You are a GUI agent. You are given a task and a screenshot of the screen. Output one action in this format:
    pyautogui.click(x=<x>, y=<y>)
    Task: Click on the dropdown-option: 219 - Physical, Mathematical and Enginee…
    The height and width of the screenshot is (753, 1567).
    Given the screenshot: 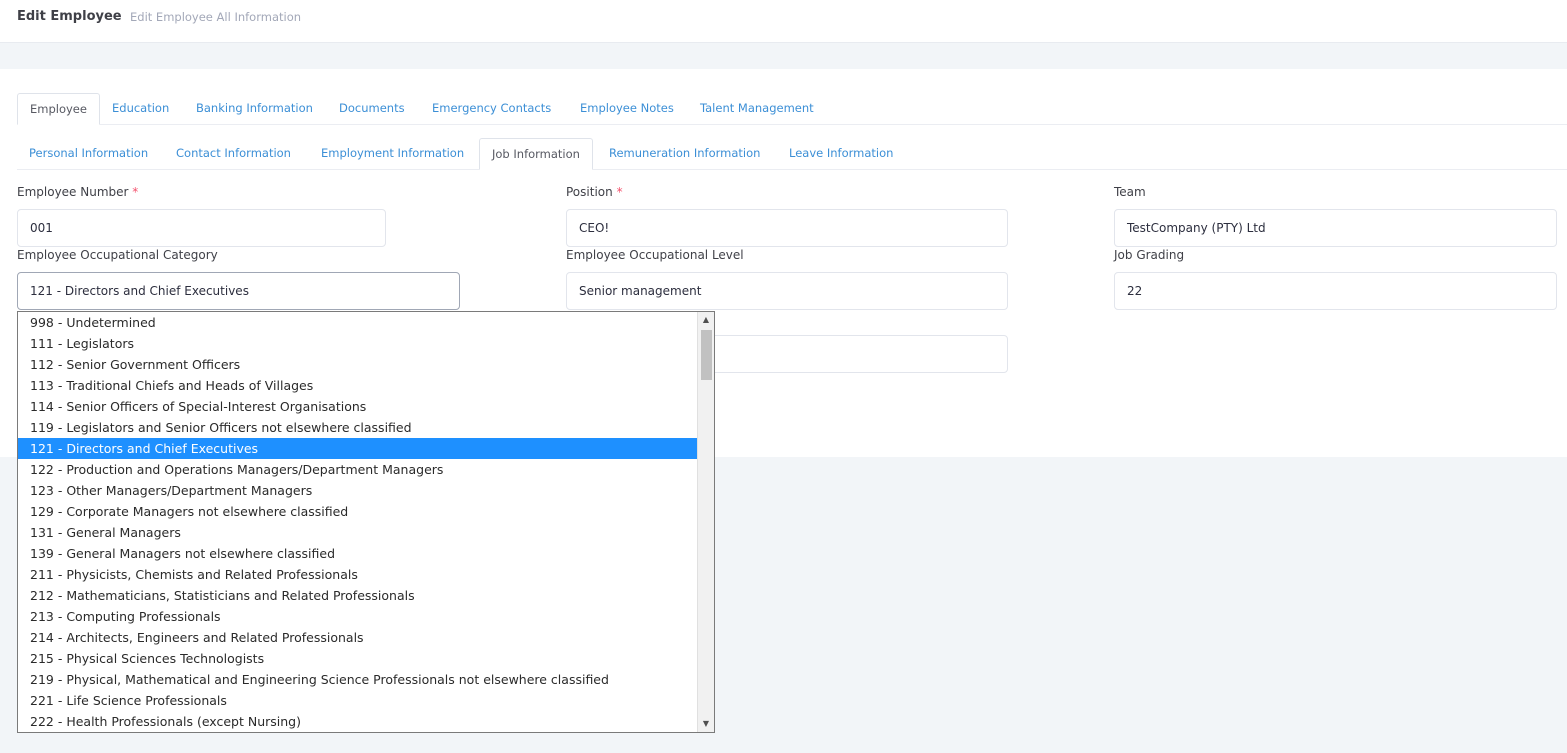 What is the action you would take?
    pyautogui.click(x=357, y=679)
    